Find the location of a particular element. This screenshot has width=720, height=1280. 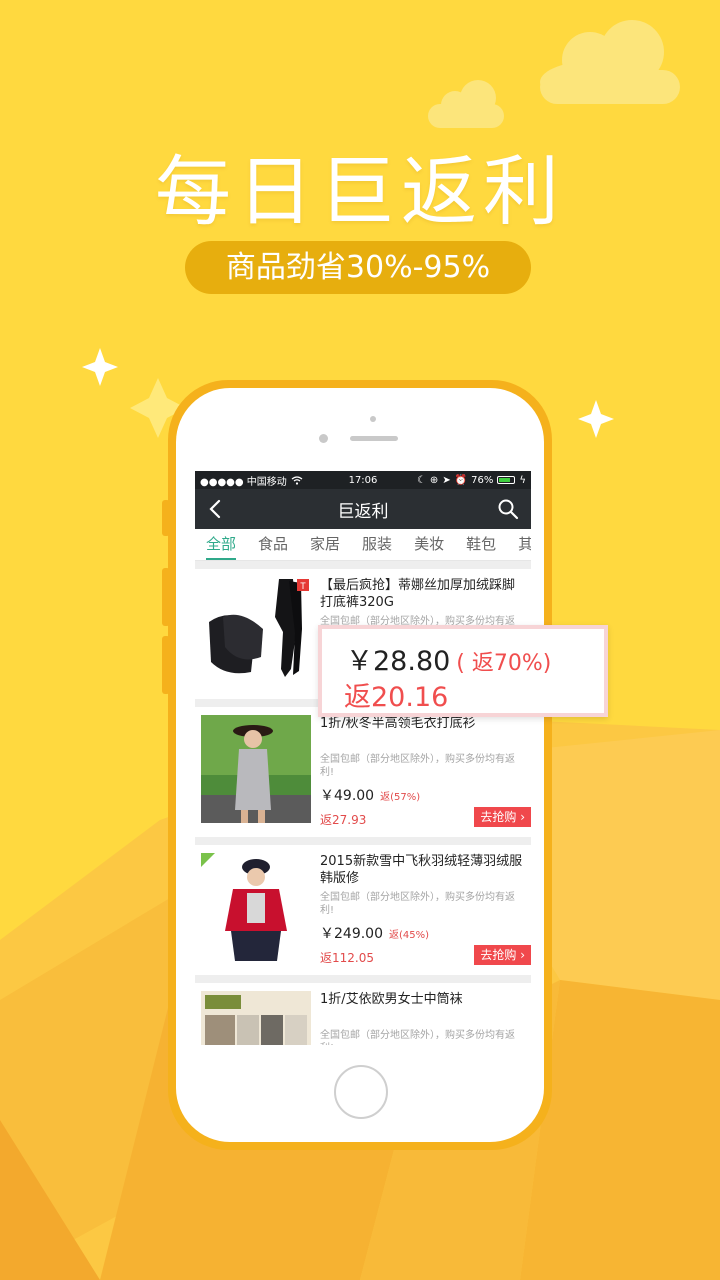

tab-clothing: 服装 is located at coordinates (377, 544).